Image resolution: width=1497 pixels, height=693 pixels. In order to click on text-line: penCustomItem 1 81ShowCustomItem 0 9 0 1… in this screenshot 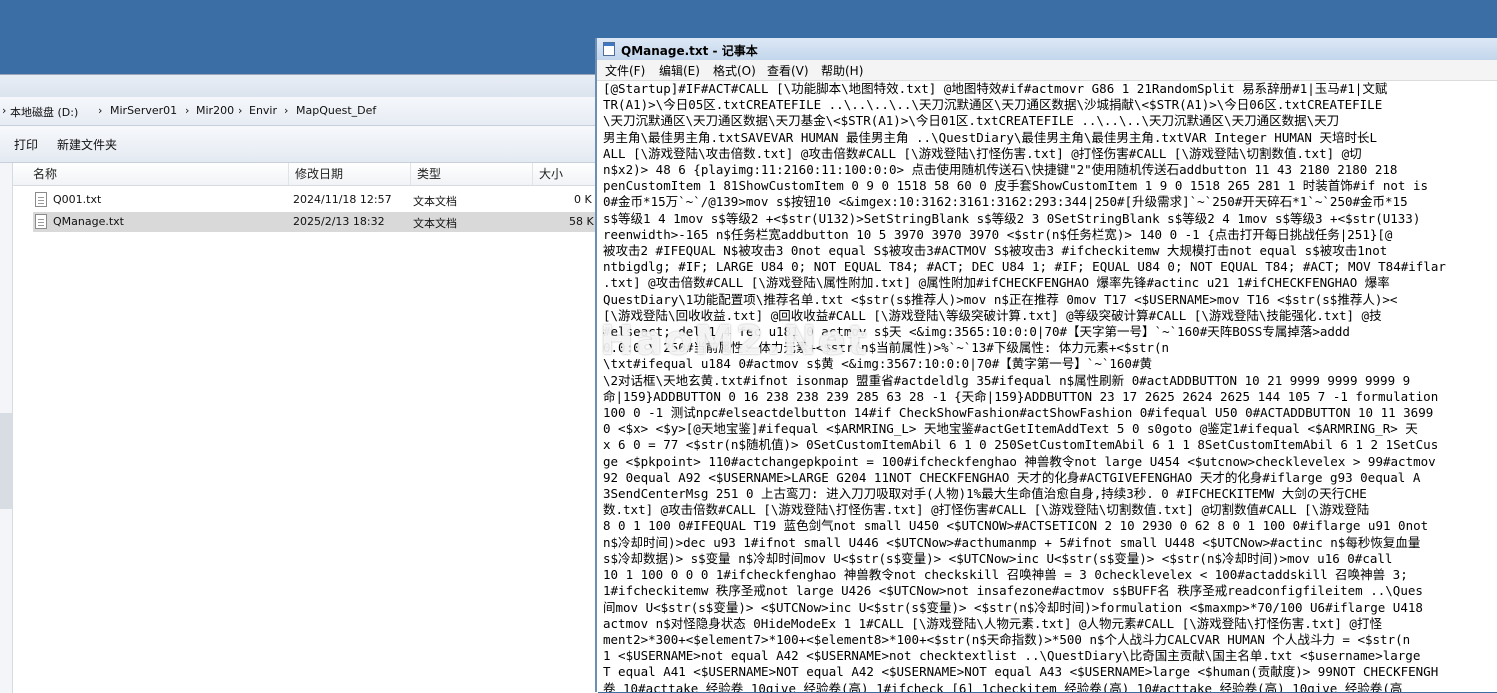, I will do `click(1016, 186)`.